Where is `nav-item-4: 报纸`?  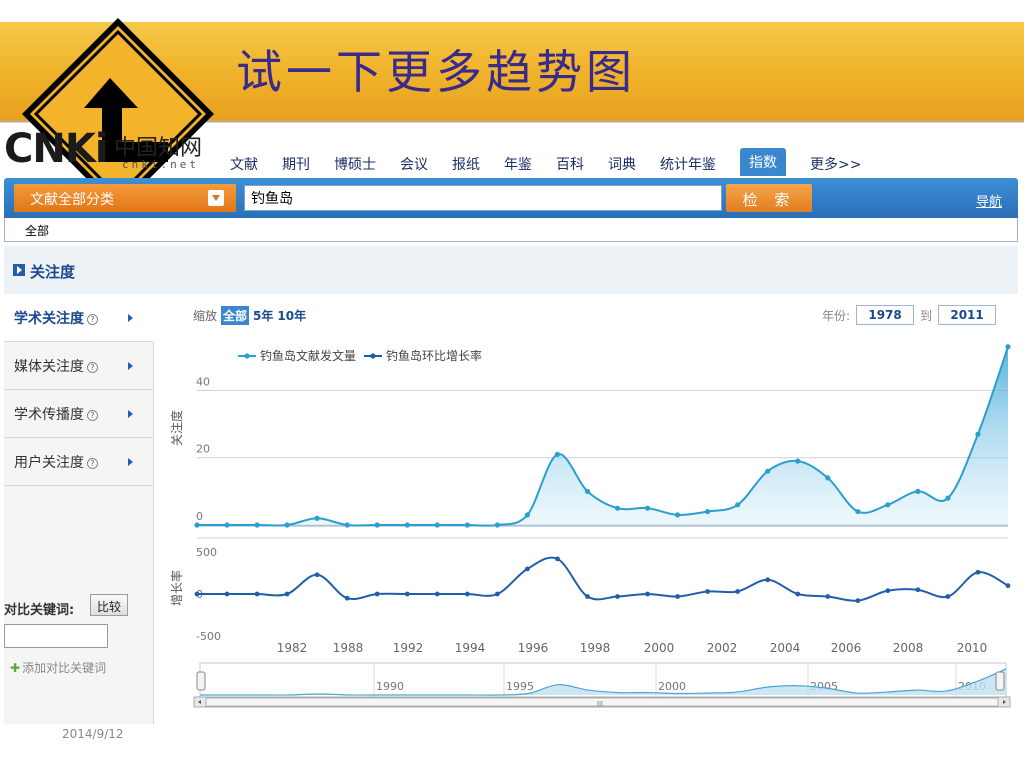
nav-item-4: 报纸 is located at coordinates (466, 162).